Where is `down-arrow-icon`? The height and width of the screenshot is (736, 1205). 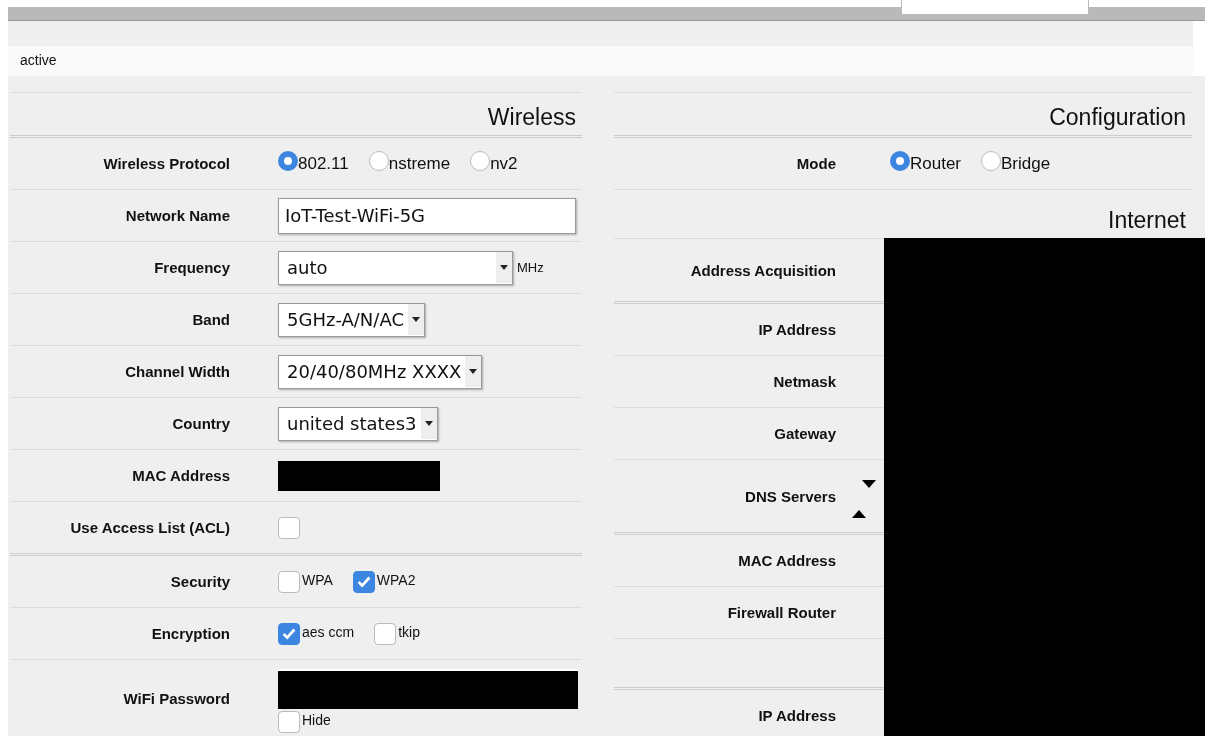
down-arrow-icon is located at coordinates (869, 484).